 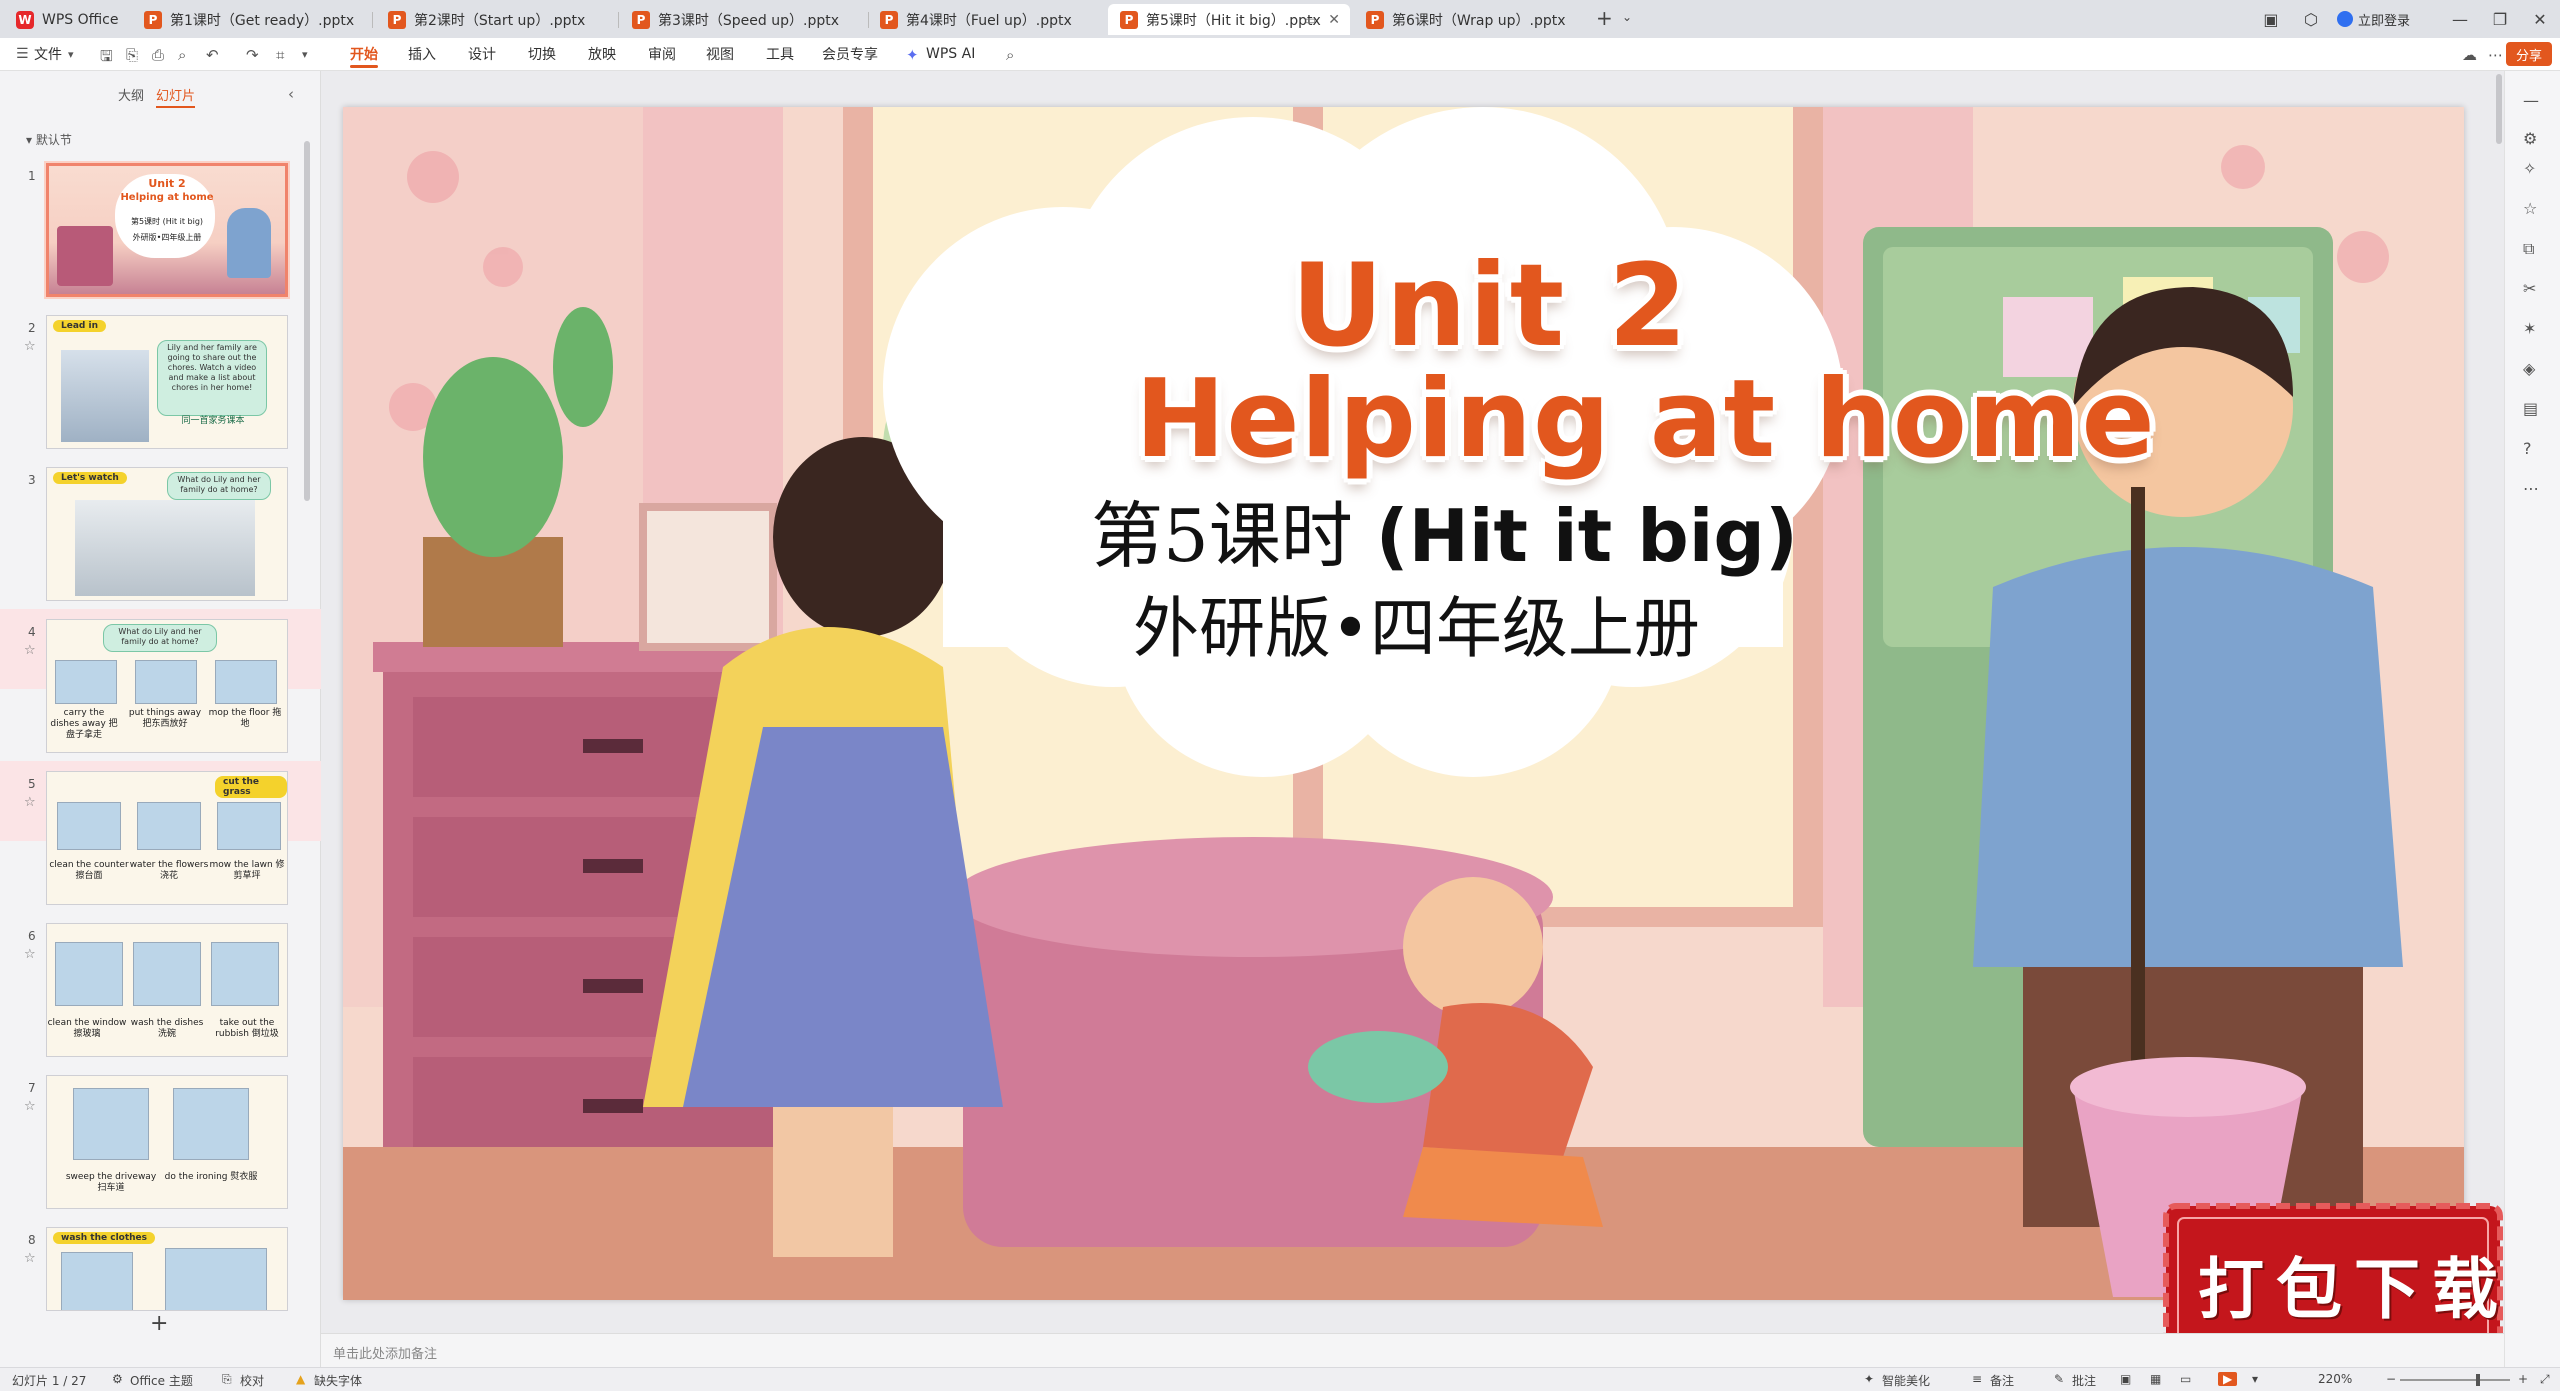 I want to click on chevron-left-icon: ‹, so click(x=291, y=94).